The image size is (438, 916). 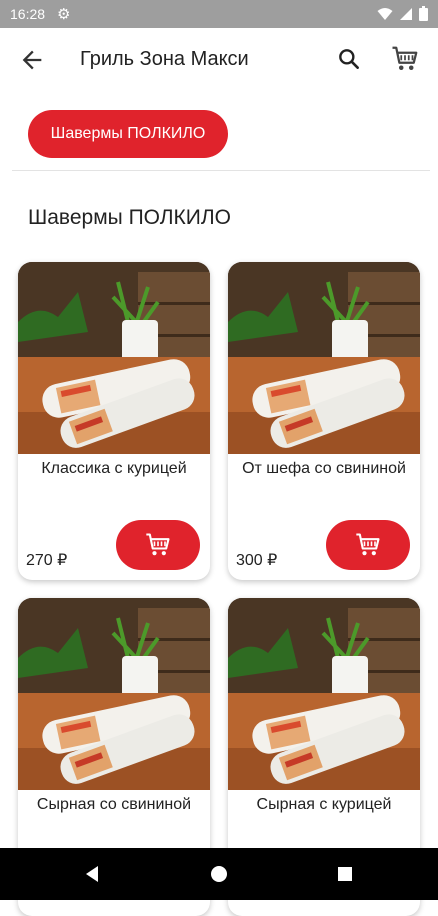 What do you see at coordinates (423, 13) in the screenshot?
I see `battery-icon` at bounding box center [423, 13].